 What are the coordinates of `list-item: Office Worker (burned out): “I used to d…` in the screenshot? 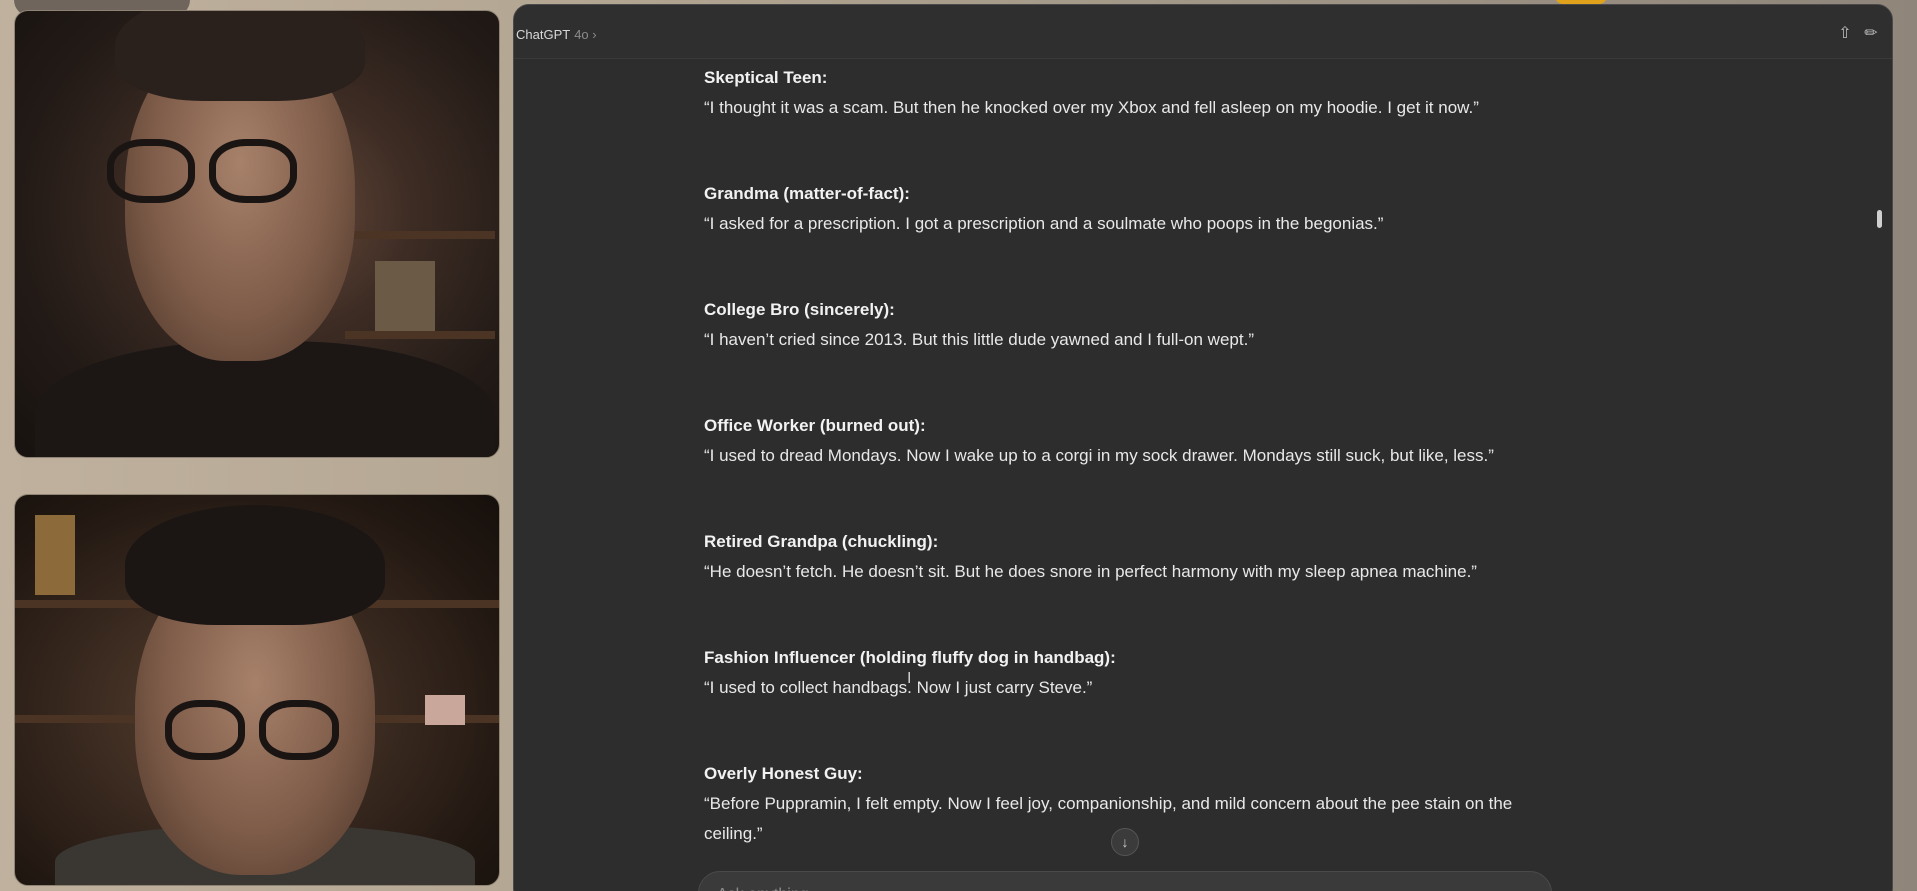 It's located at (1134, 443).